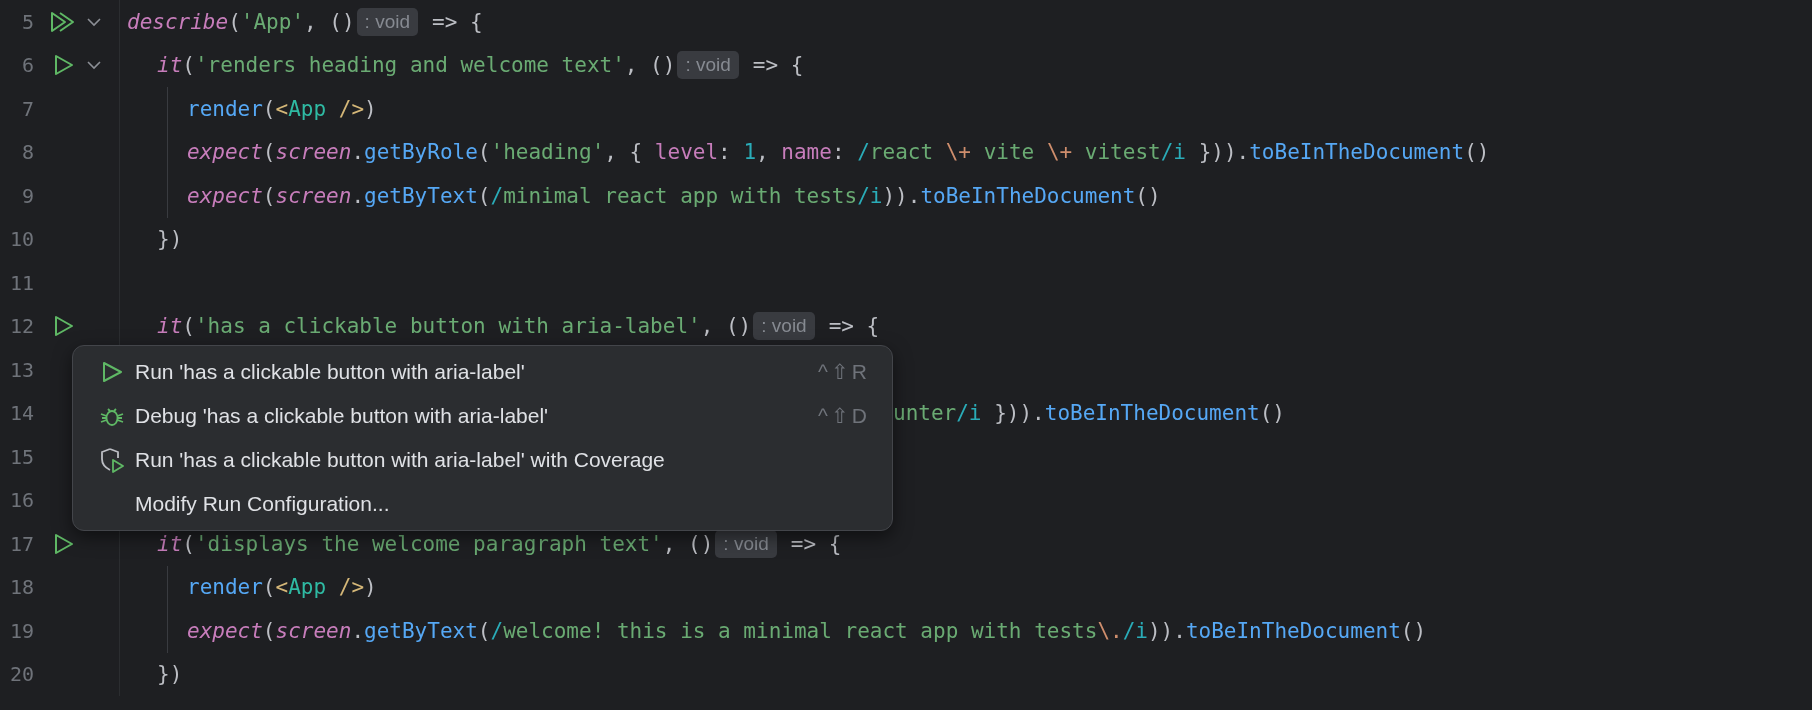 Image resolution: width=1812 pixels, height=710 pixels. What do you see at coordinates (1009, 152) in the screenshot?
I see `code-token: vite` at bounding box center [1009, 152].